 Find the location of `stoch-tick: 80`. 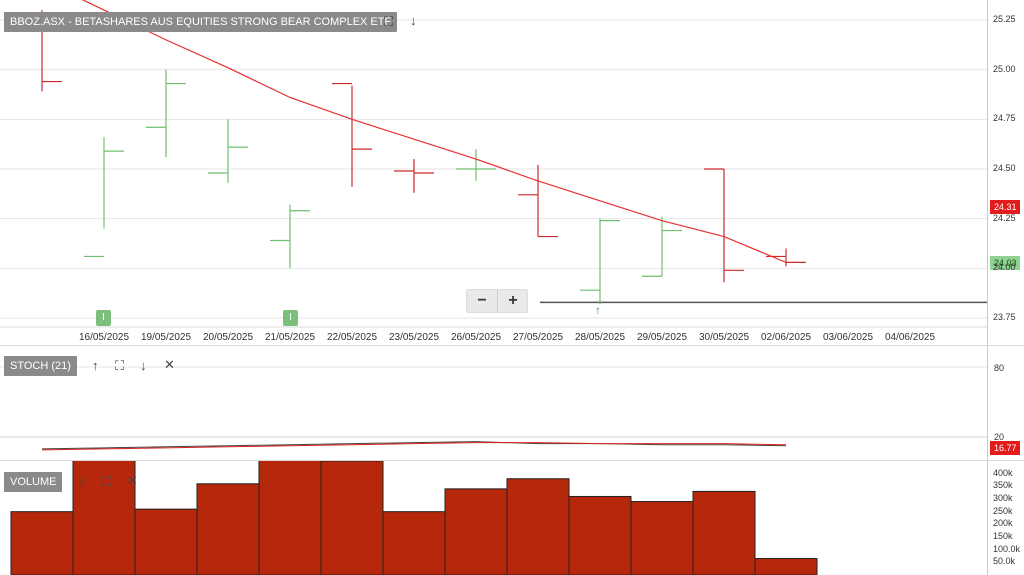

stoch-tick: 80 is located at coordinates (999, 368).